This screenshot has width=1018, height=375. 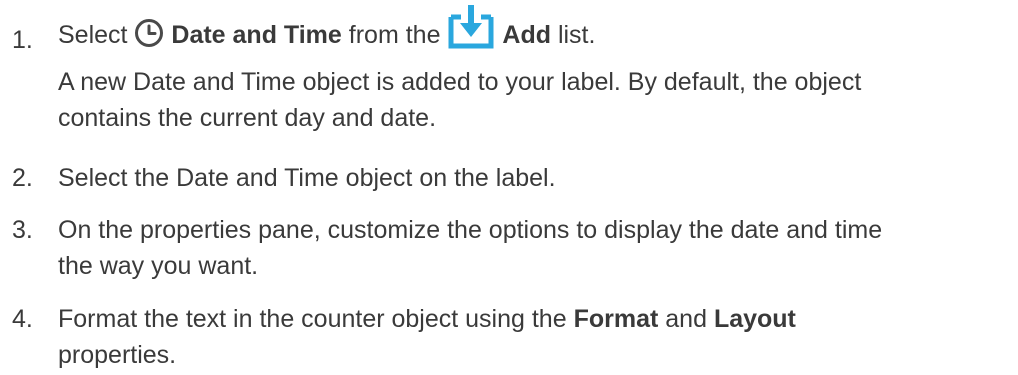 I want to click on format-property-label: Format, so click(x=616, y=319).